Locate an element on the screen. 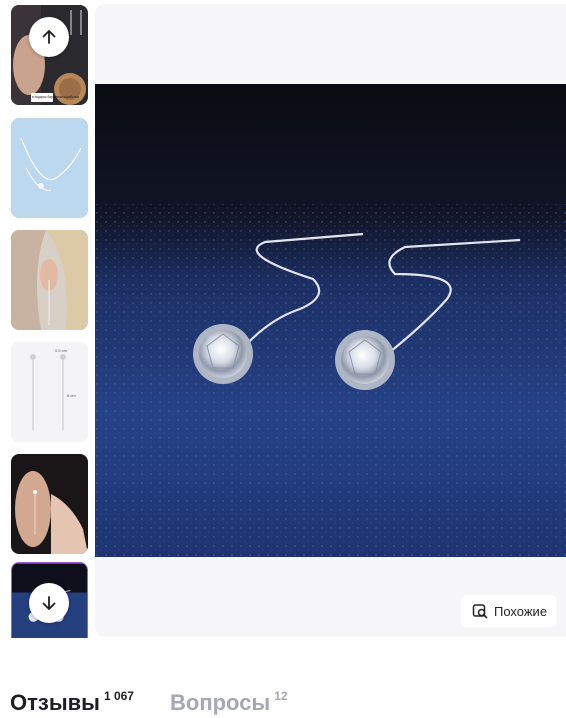  arrow-up-icon is located at coordinates (49, 37).